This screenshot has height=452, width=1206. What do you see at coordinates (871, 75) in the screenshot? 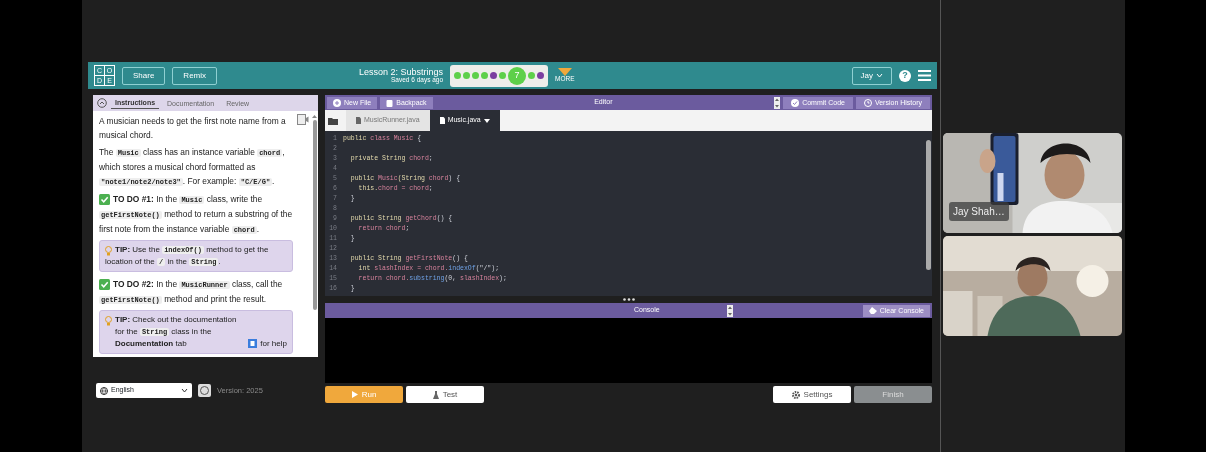
I see `user-menu-button: Jay` at bounding box center [871, 75].